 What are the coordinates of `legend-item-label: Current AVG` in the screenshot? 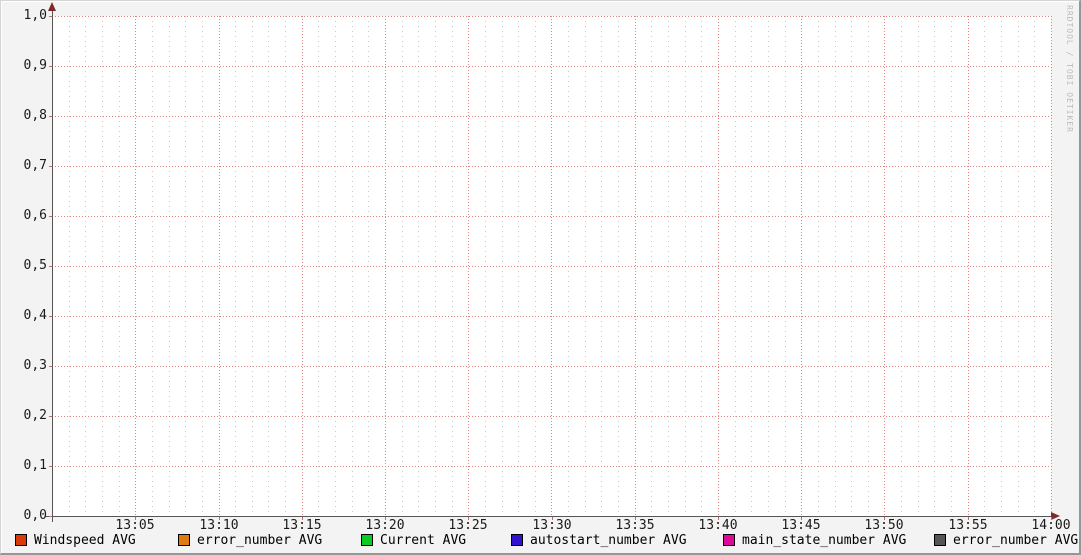 It's located at (423, 540).